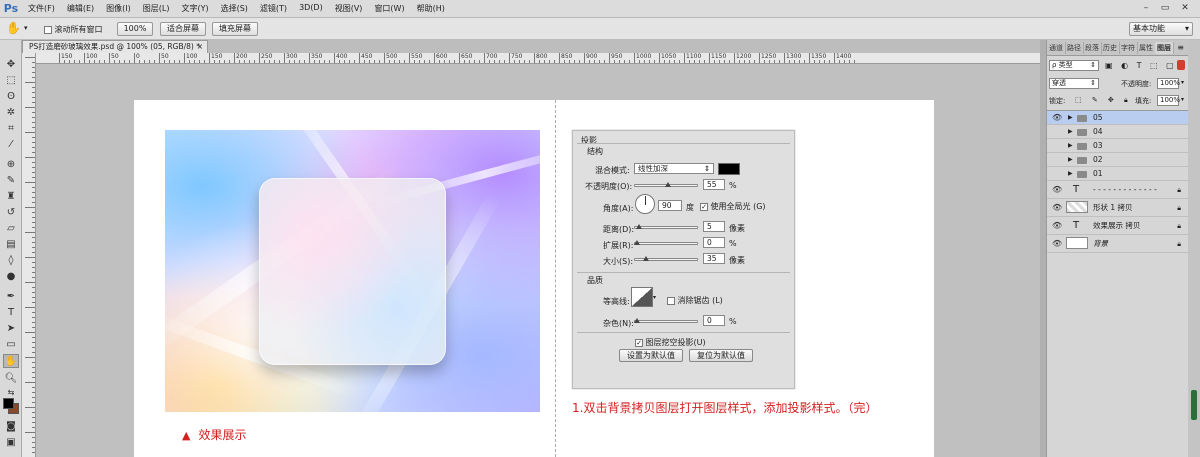  I want to click on knockout-checkbox: ✓, so click(639, 342).